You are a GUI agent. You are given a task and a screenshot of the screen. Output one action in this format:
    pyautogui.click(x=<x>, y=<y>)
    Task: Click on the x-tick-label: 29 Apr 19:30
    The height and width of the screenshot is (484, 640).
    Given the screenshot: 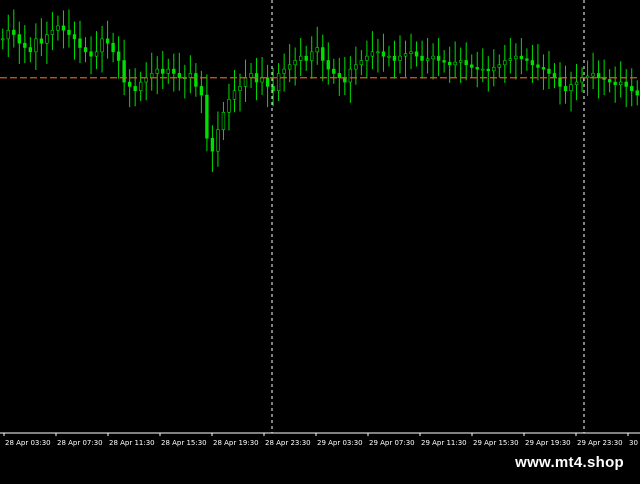 What is the action you would take?
    pyautogui.click(x=548, y=443)
    